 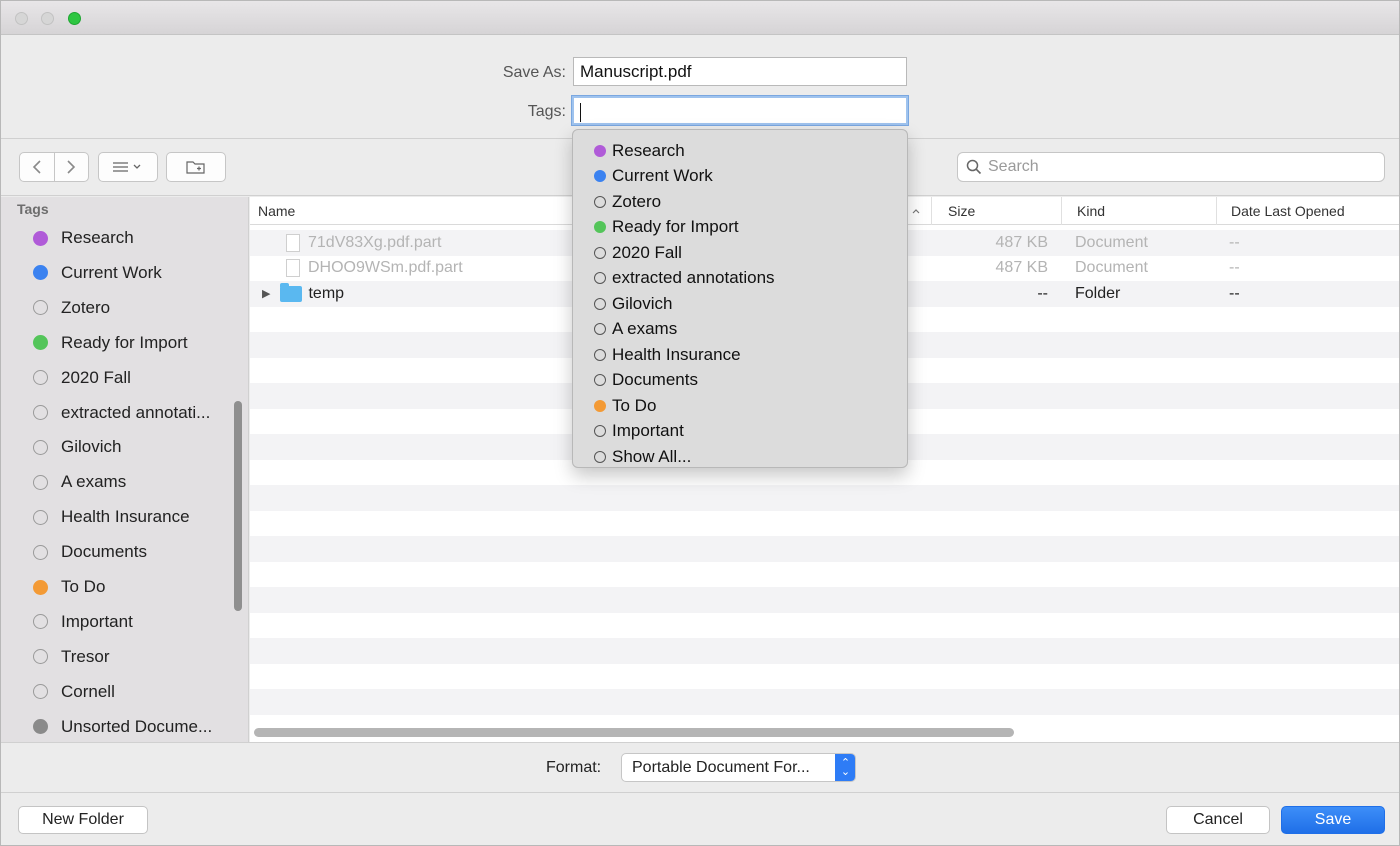 What do you see at coordinates (634, 405) in the screenshot?
I see `tag-suggestion-label: To Do` at bounding box center [634, 405].